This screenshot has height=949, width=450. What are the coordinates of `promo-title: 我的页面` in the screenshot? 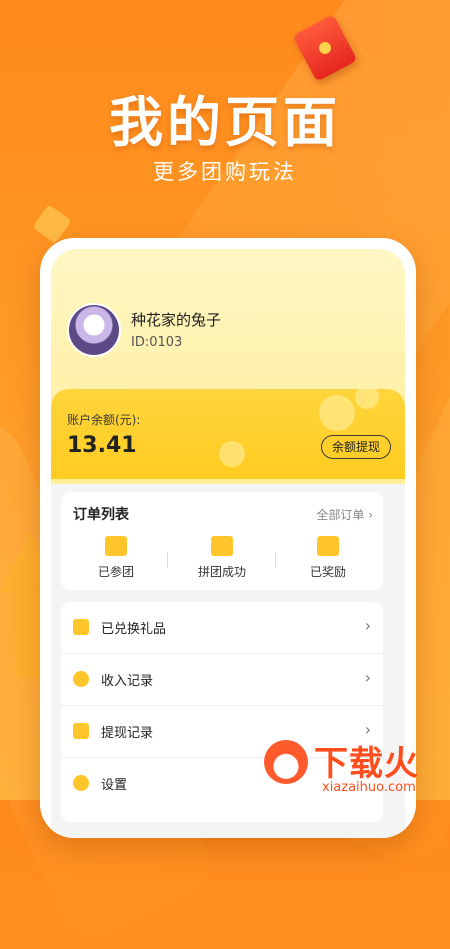 It's located at (225, 122).